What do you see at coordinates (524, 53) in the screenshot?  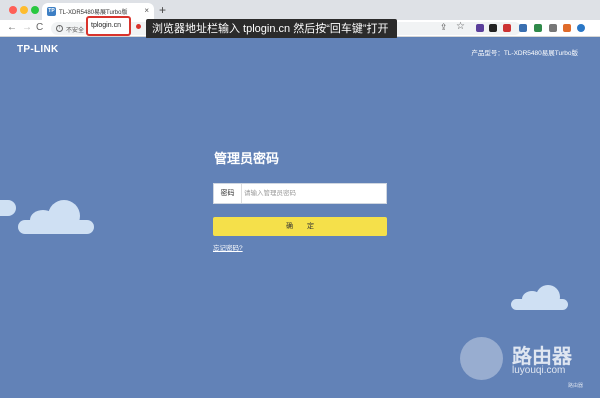 I see `product-model: 产品型号：TL-XDR5480易展Turbo版` at bounding box center [524, 53].